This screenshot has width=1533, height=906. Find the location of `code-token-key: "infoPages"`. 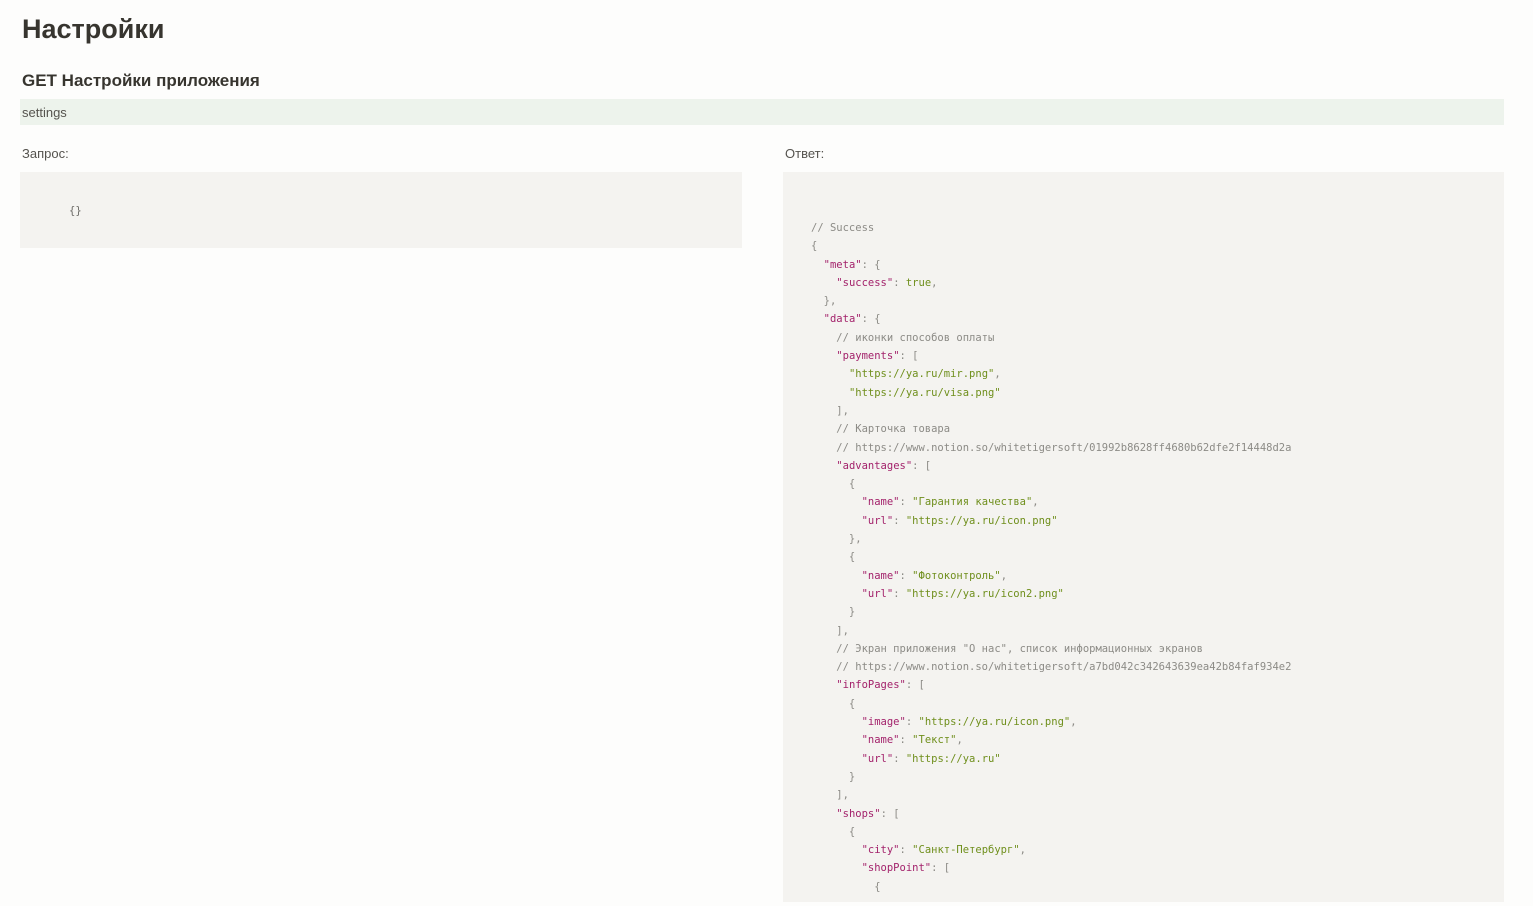

code-token-key: "infoPages" is located at coordinates (871, 685).